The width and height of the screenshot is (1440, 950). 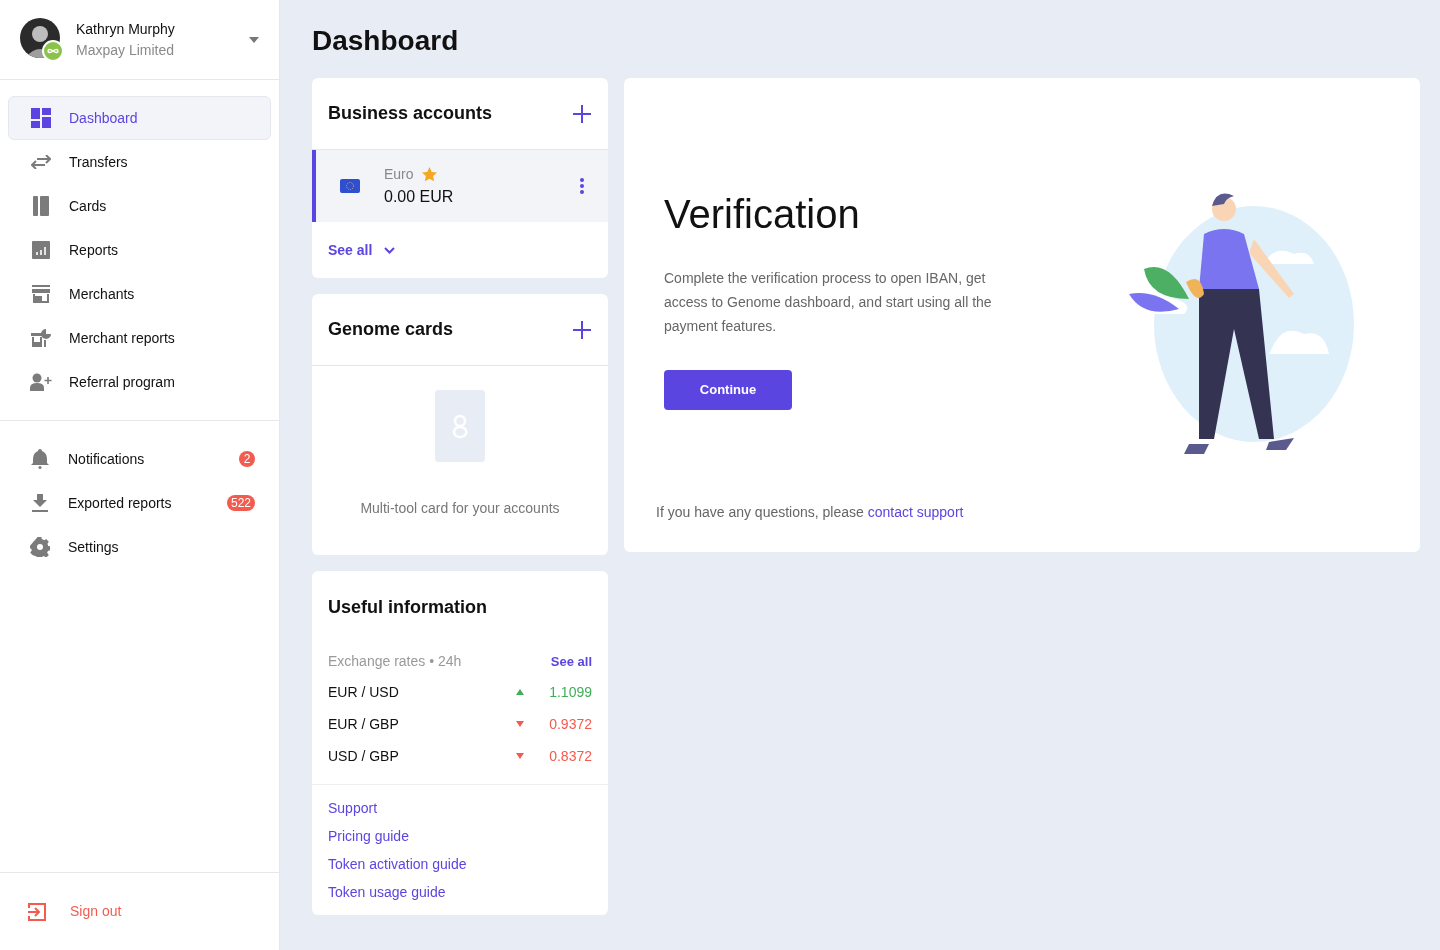 I want to click on company-name: Maxpay Limited, so click(x=126, y=50).